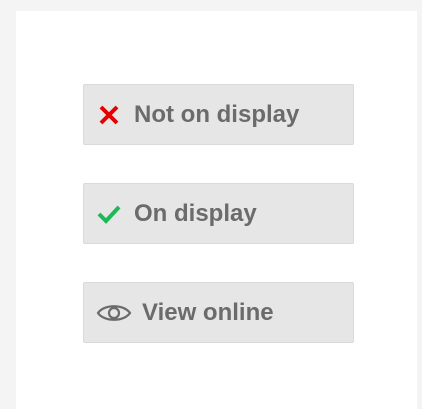 This screenshot has height=409, width=422. Describe the element at coordinates (109, 214) in the screenshot. I see `checkmark-icon` at that location.